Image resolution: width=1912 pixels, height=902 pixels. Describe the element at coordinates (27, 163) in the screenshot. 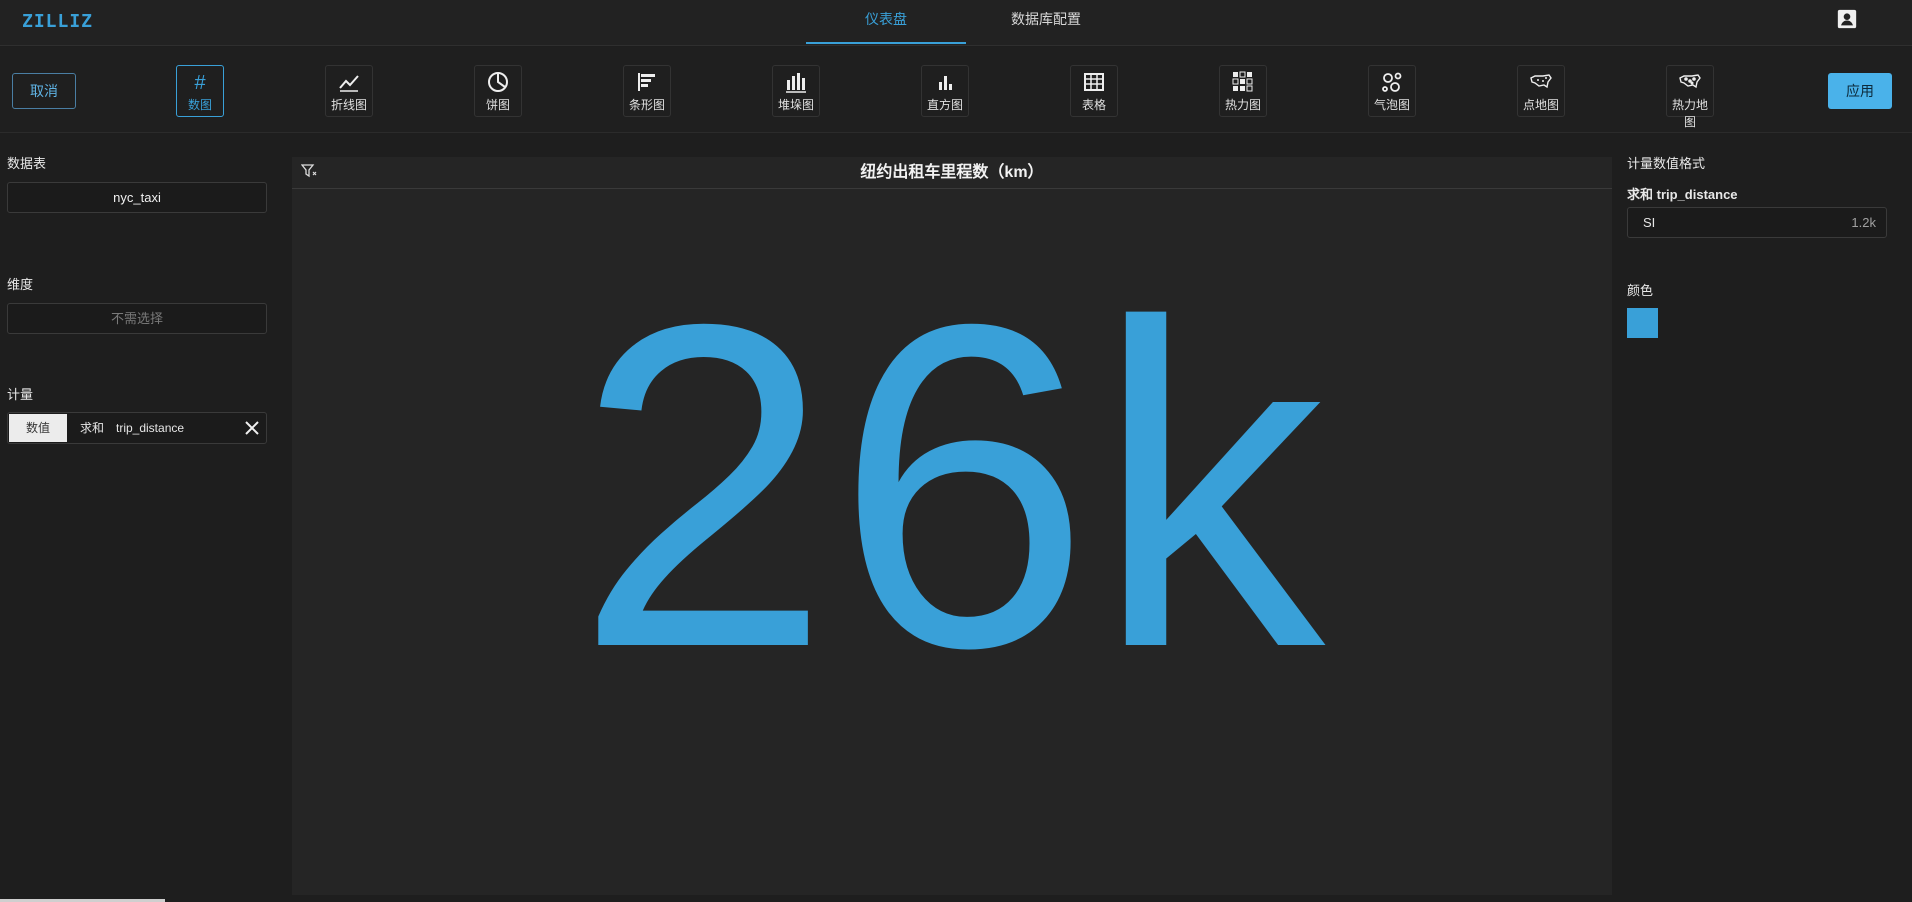

I see `table-section-title: 数据表` at that location.